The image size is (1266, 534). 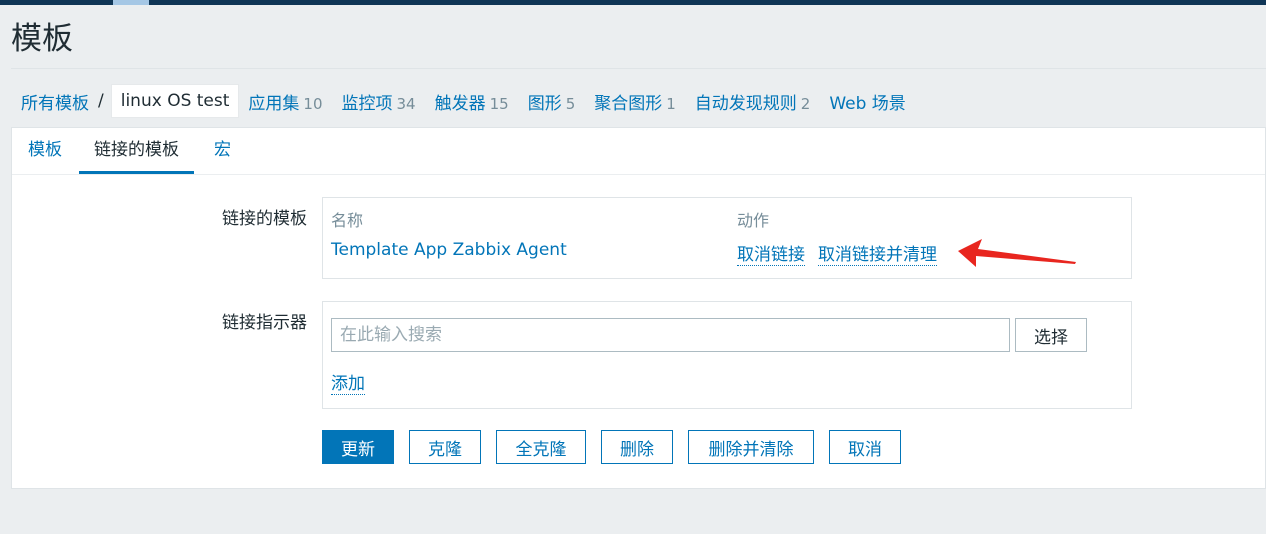 What do you see at coordinates (45, 150) in the screenshot?
I see `tab-template: 模板` at bounding box center [45, 150].